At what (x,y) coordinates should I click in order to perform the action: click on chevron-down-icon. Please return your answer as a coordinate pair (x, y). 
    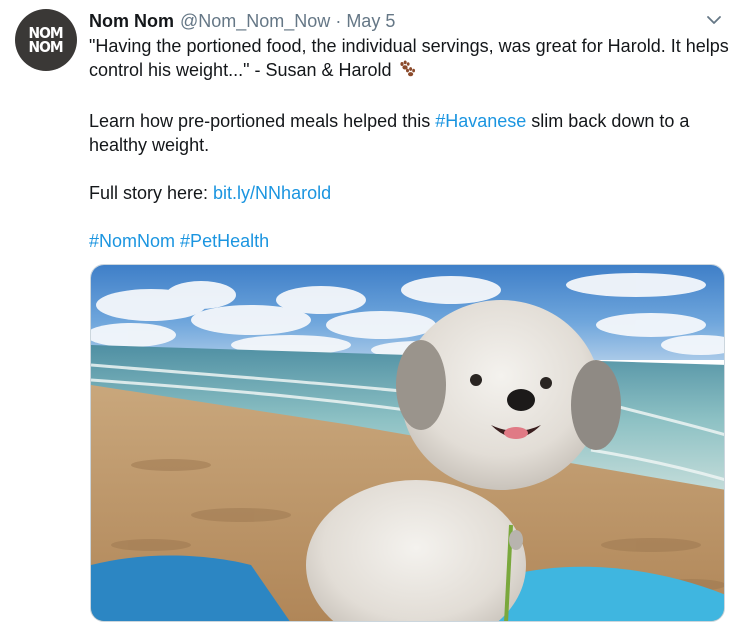
    Looking at the image, I should click on (714, 21).